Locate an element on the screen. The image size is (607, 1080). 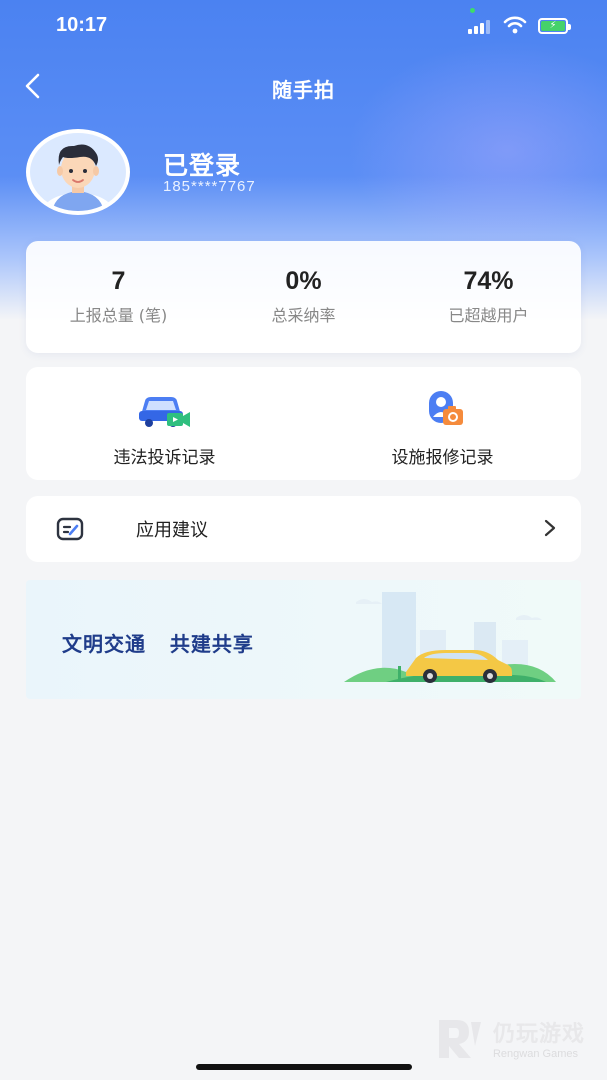
banner-slogan: 文明交通 共建共享 is located at coordinates (158, 644).